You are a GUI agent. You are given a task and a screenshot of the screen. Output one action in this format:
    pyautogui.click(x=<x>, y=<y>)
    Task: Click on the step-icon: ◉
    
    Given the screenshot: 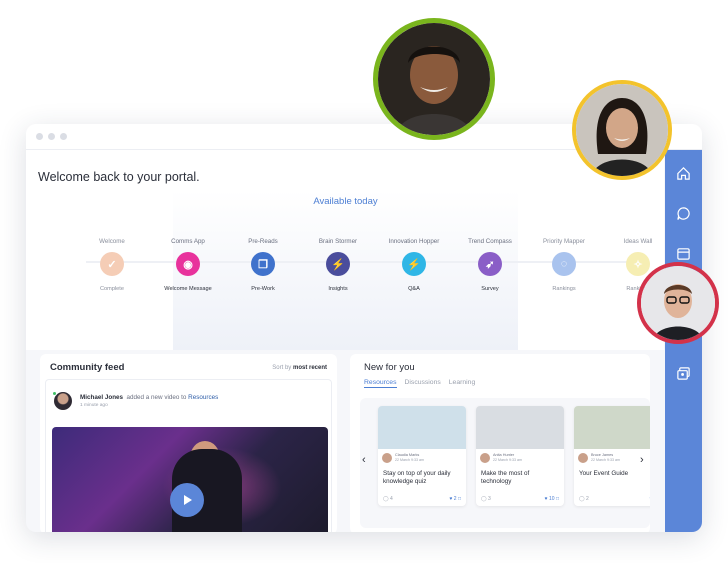 What is the action you would take?
    pyautogui.click(x=188, y=264)
    